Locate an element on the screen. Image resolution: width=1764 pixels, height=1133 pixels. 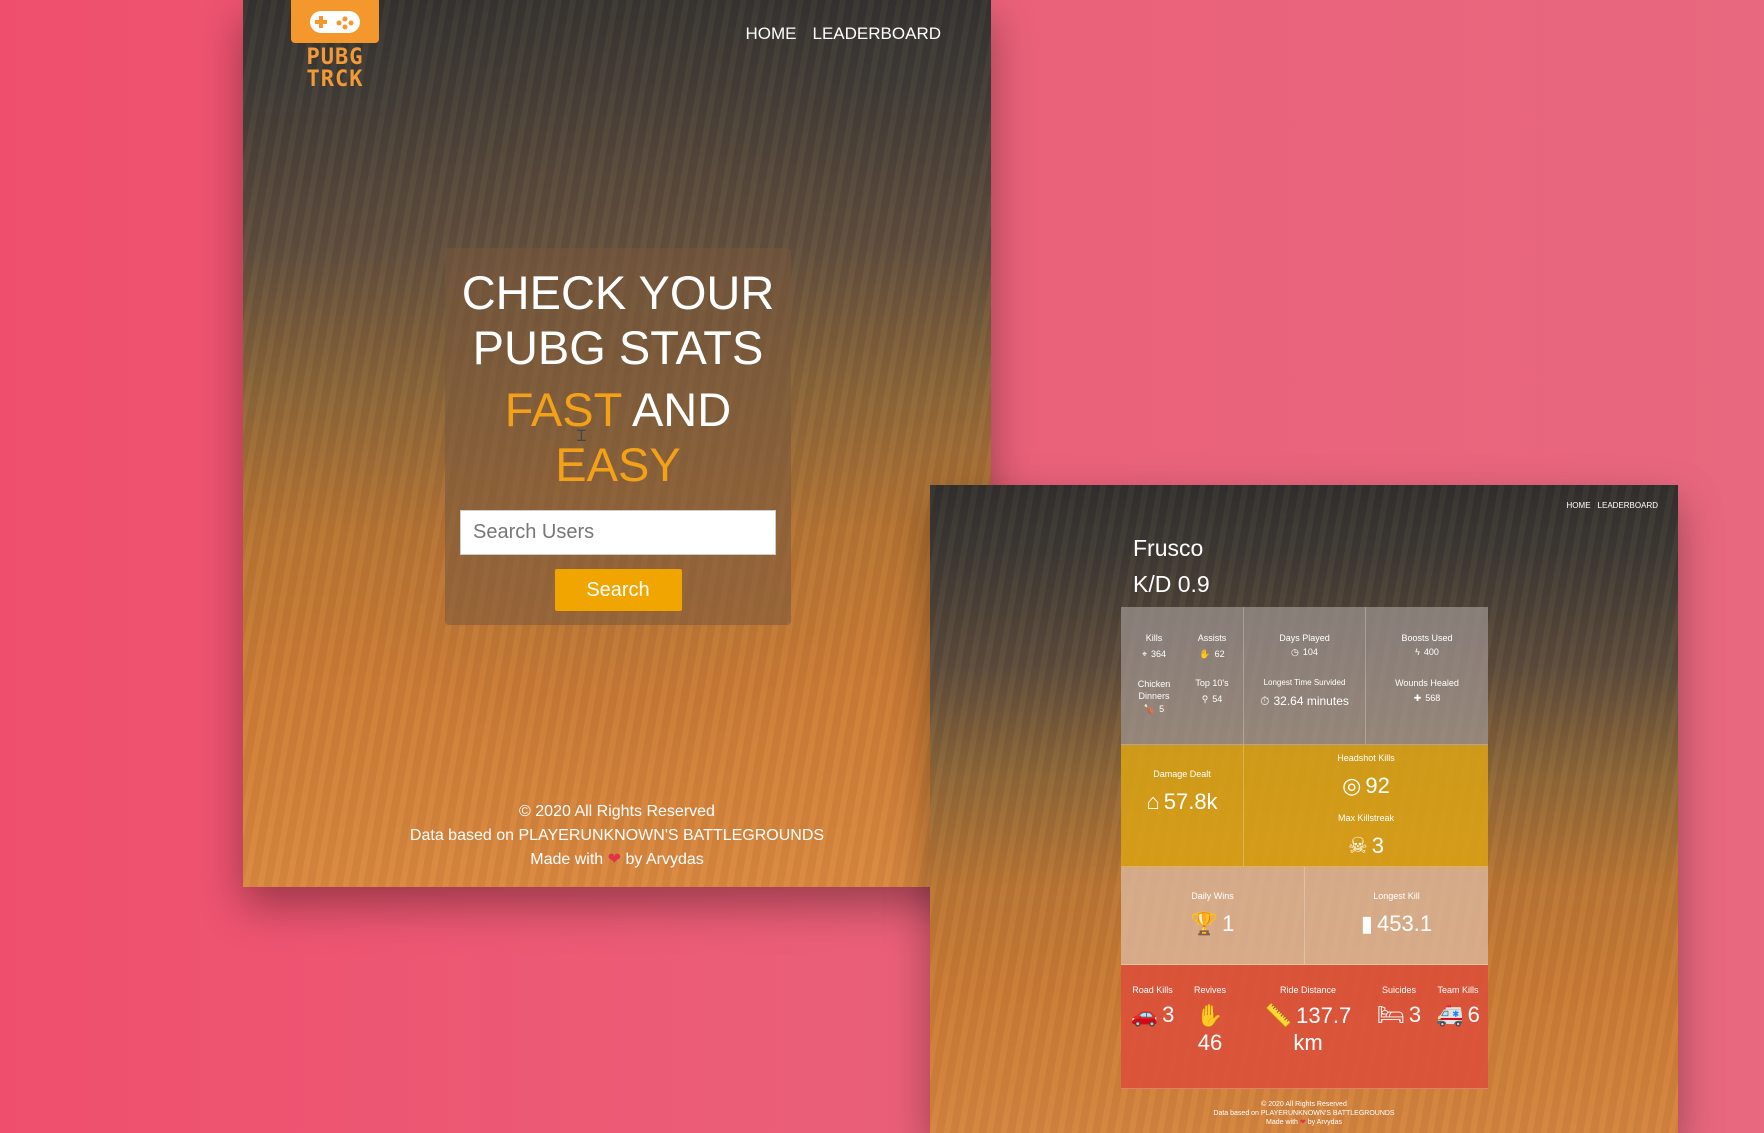
medal-icon: ⚲ is located at coordinates (1205, 699).